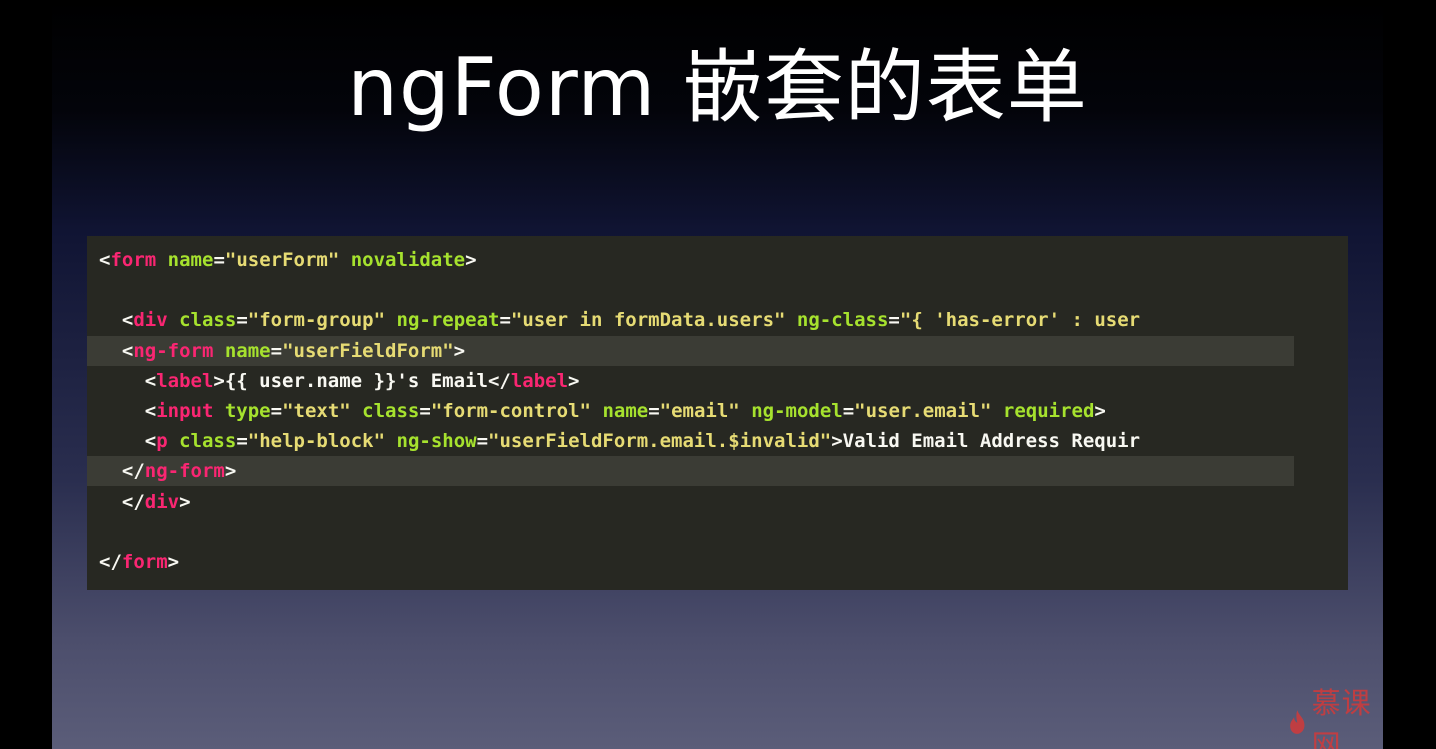 This screenshot has height=749, width=1436. Describe the element at coordinates (660, 441) in the screenshot. I see `code-token-str: "userFieldForm.email.$invalid"` at that location.